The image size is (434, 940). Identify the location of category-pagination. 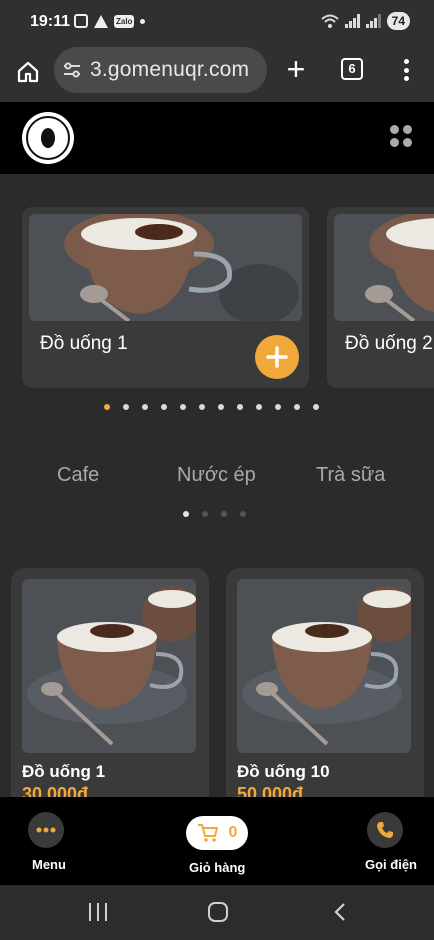
(214, 514).